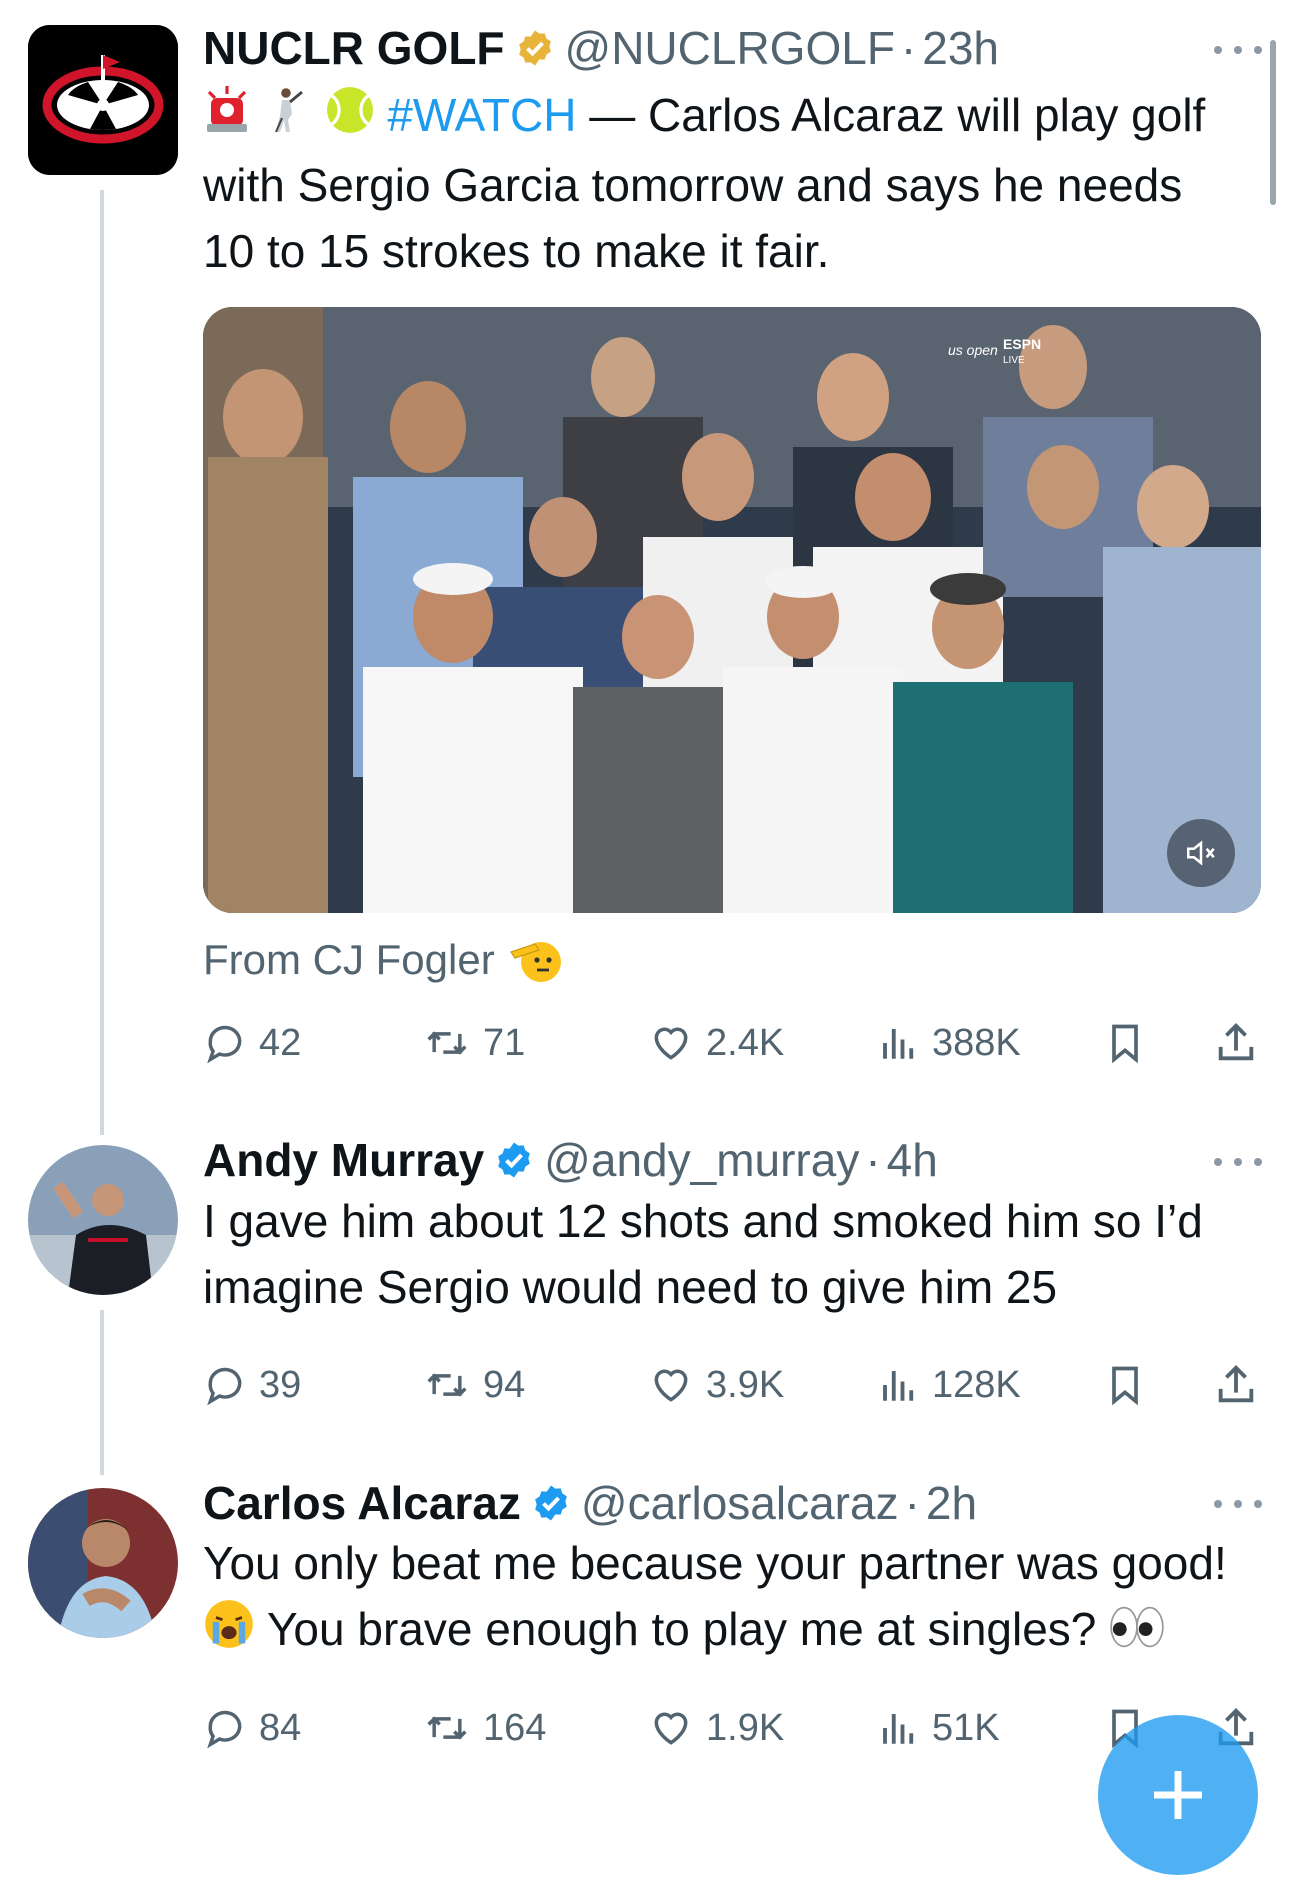 The height and width of the screenshot is (1880, 1290). What do you see at coordinates (280, 1384) in the screenshot?
I see `reply-count: 39` at bounding box center [280, 1384].